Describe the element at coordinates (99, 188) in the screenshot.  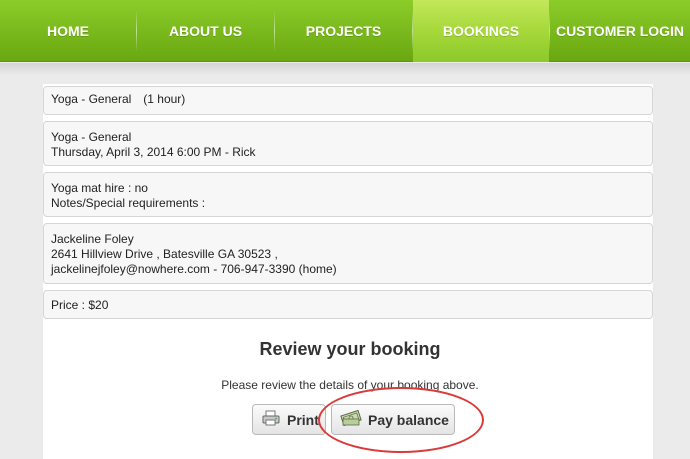
I see `mat-hire-text: Yoga mat hire : no` at that location.